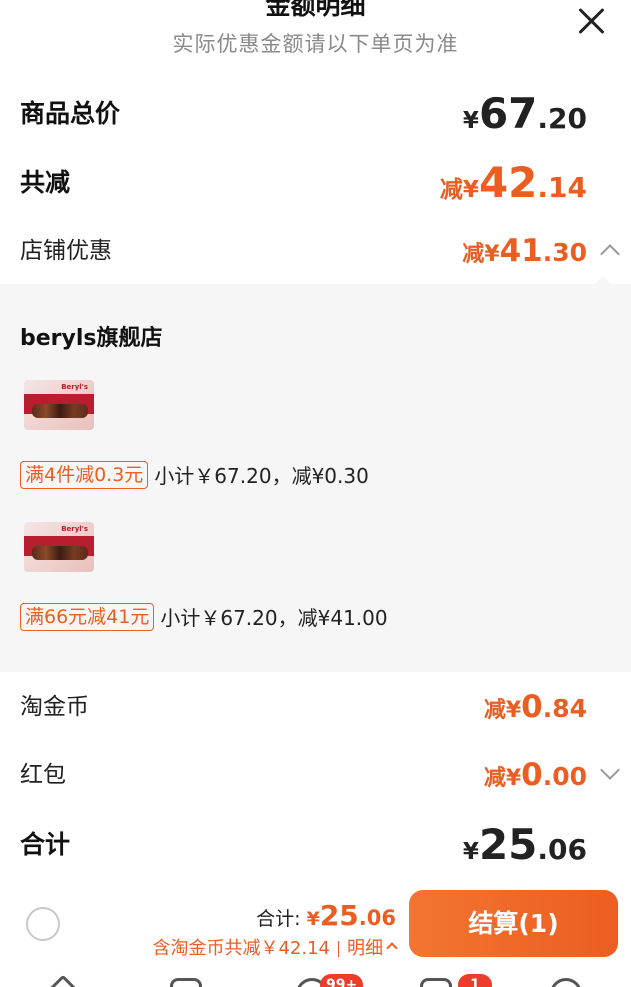 The image size is (631, 987). I want to click on sheet-title: 金额明细, so click(315, 10).